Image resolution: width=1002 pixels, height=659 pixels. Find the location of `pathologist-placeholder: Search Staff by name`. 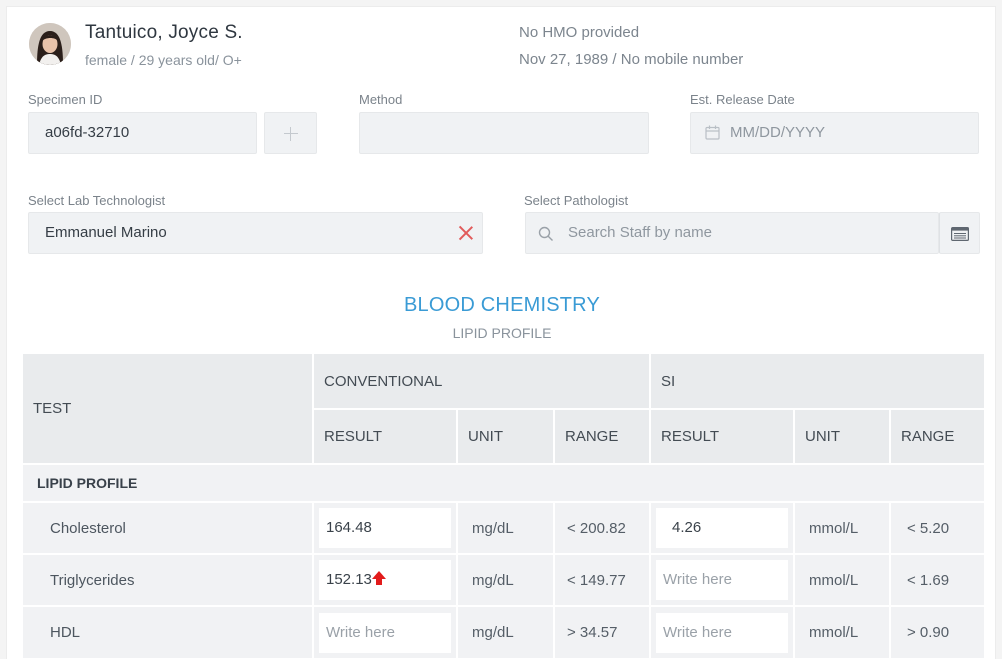

pathologist-placeholder: Search Staff by name is located at coordinates (640, 232).